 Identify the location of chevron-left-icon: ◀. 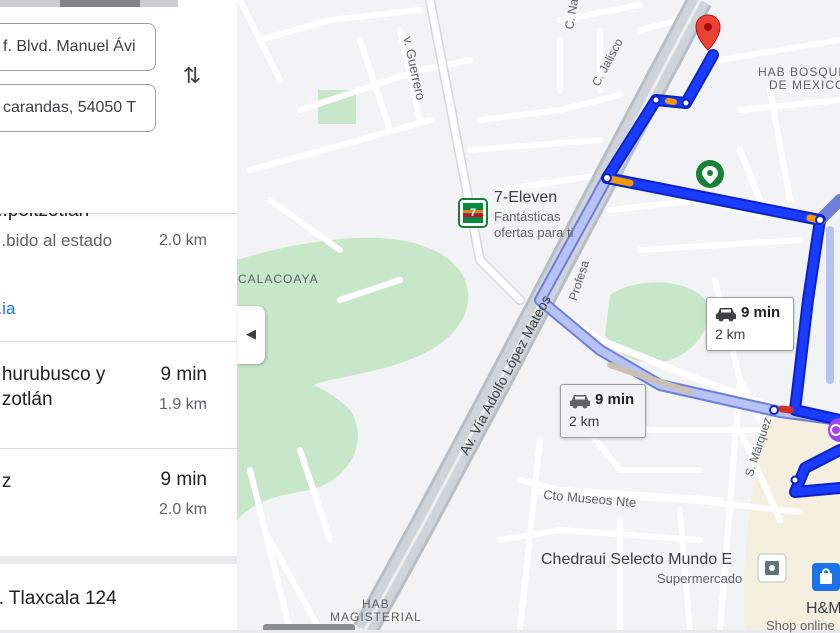
(251, 333).